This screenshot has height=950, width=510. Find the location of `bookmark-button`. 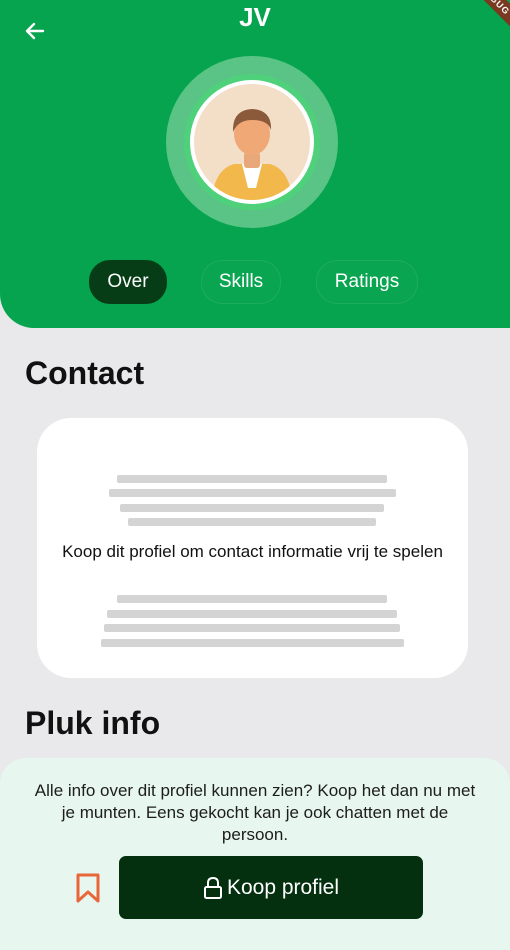

bookmark-button is located at coordinates (88, 888).